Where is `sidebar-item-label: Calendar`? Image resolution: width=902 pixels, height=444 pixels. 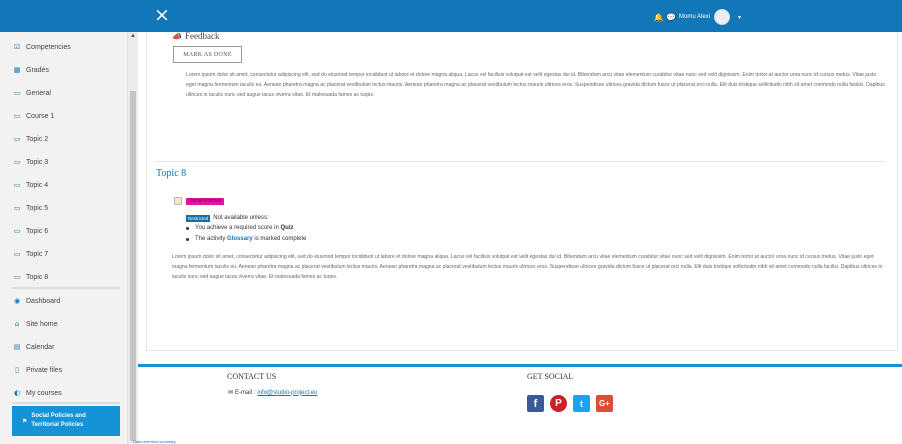 sidebar-item-label: Calendar is located at coordinates (40, 347).